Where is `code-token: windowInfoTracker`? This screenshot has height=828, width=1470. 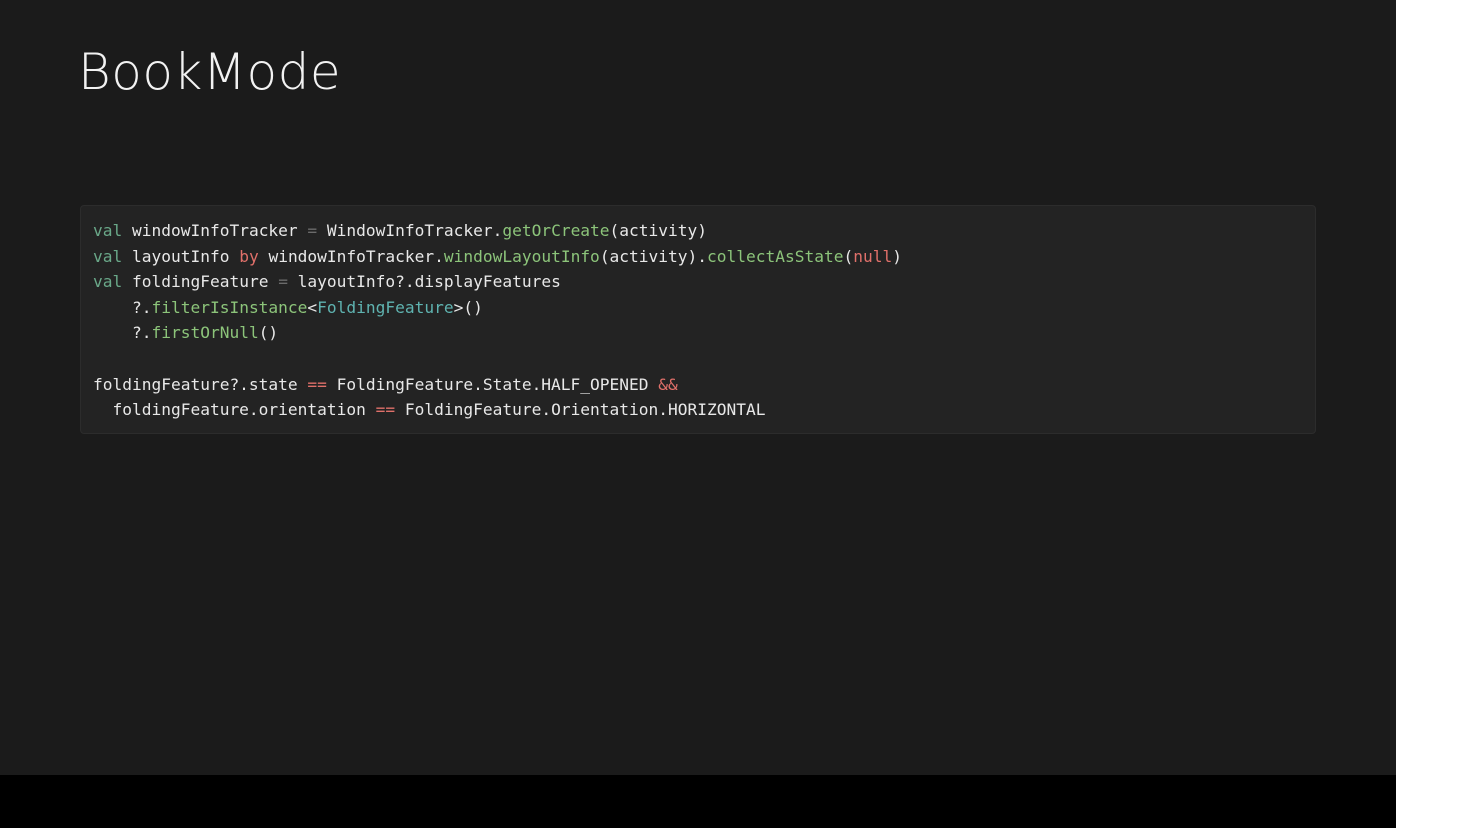
code-token: windowInfoTracker is located at coordinates (215, 230).